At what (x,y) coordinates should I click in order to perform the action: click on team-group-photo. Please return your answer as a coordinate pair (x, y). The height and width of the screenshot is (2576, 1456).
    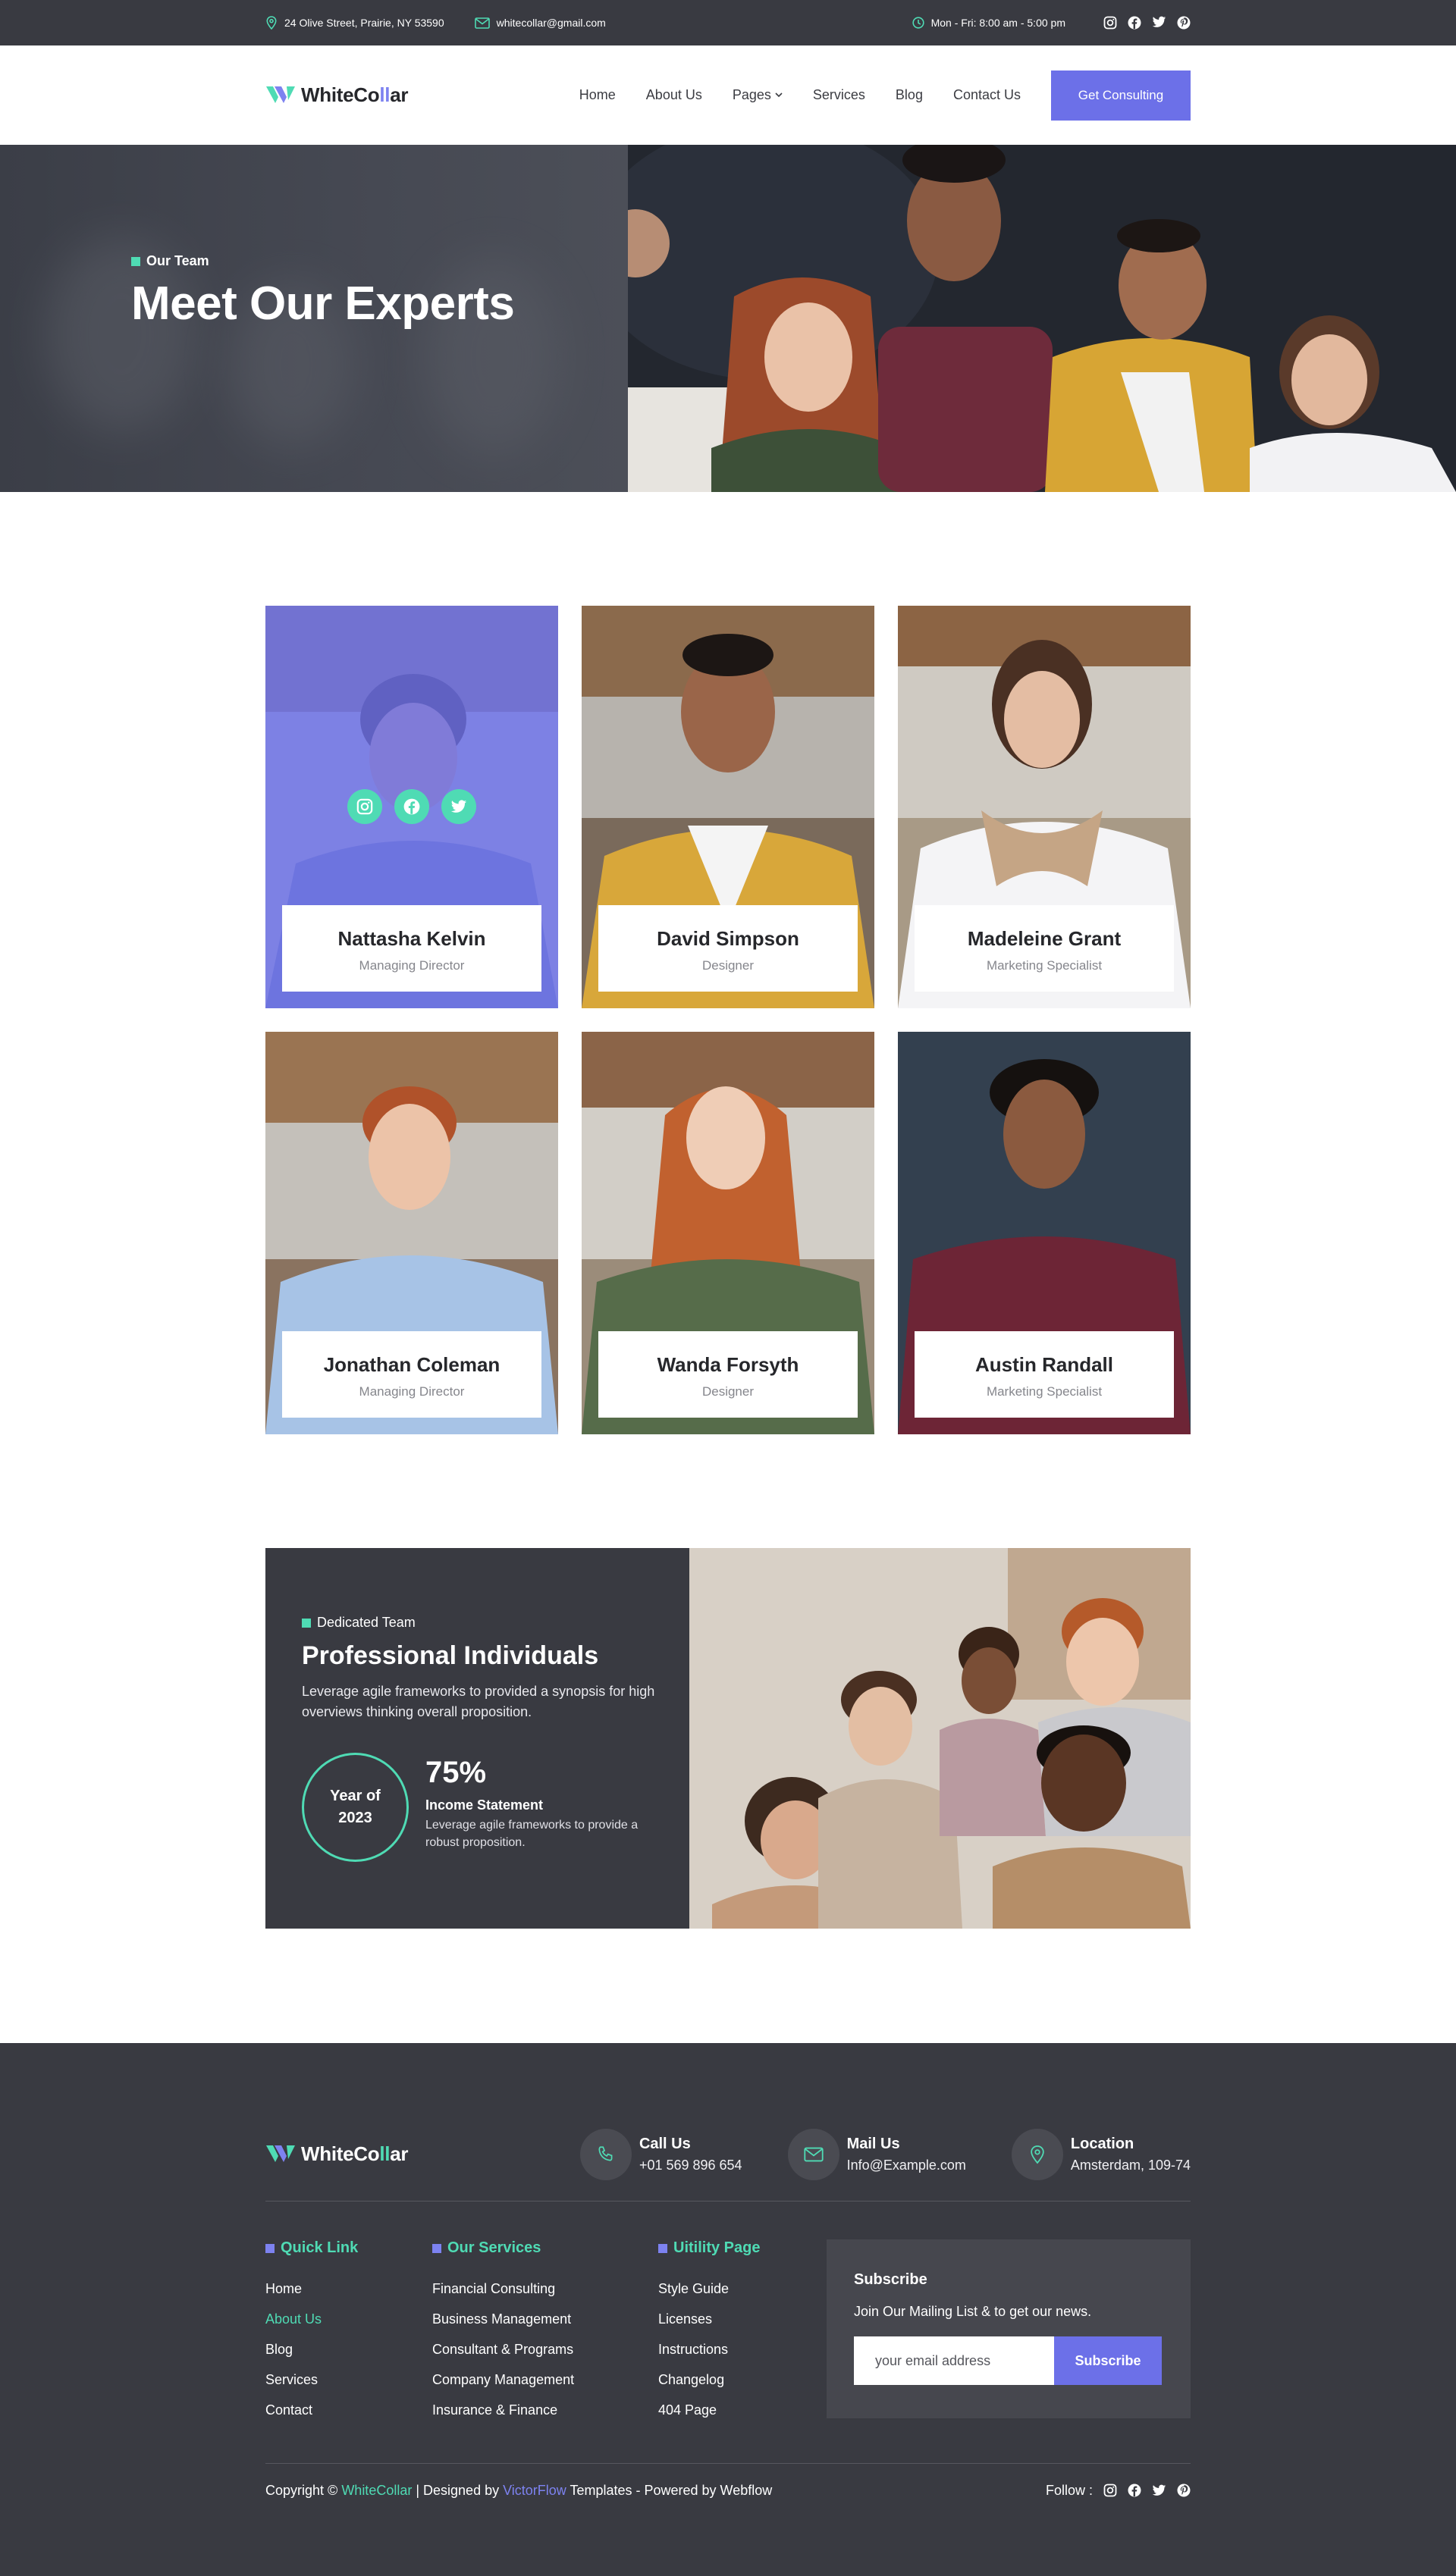
    Looking at the image, I should click on (1042, 318).